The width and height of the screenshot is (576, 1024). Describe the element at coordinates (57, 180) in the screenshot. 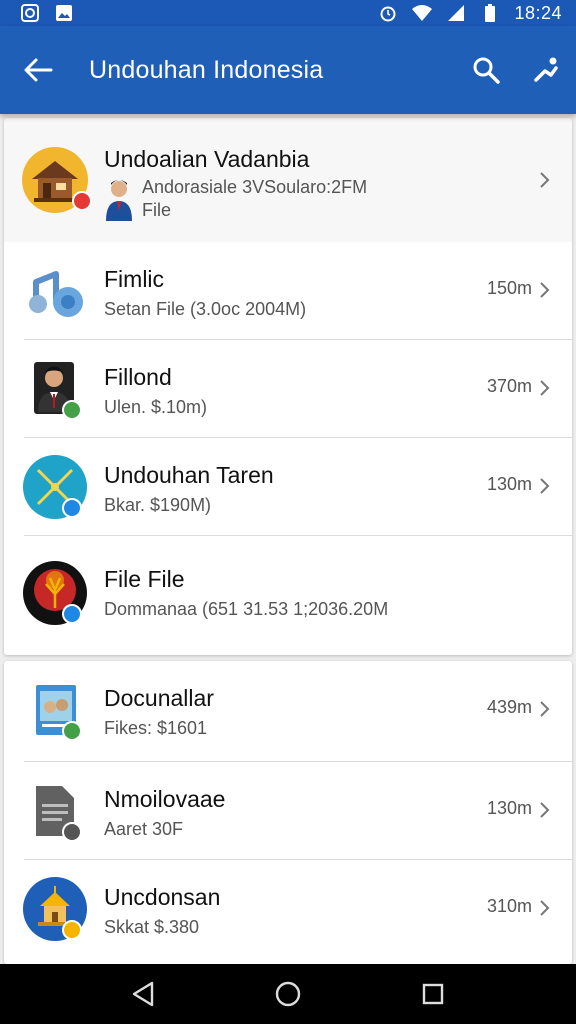

I see `house-avatar-icon` at that location.